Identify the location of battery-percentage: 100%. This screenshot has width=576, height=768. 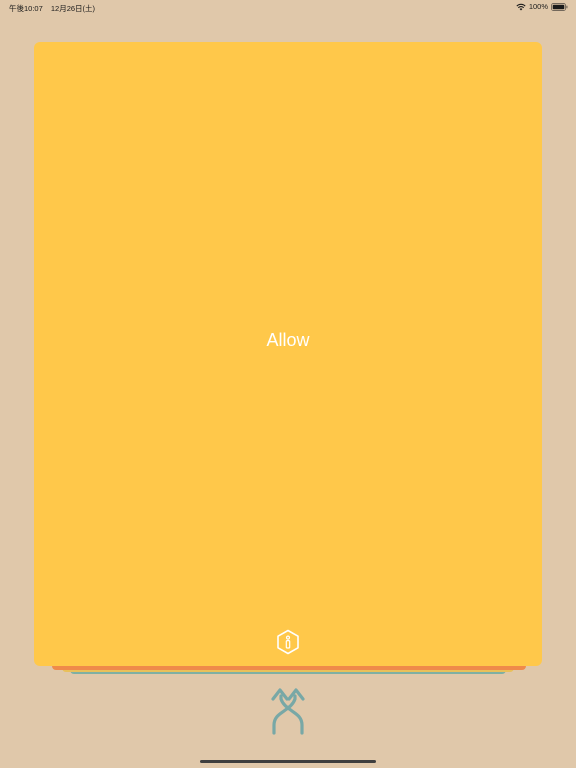
(538, 6).